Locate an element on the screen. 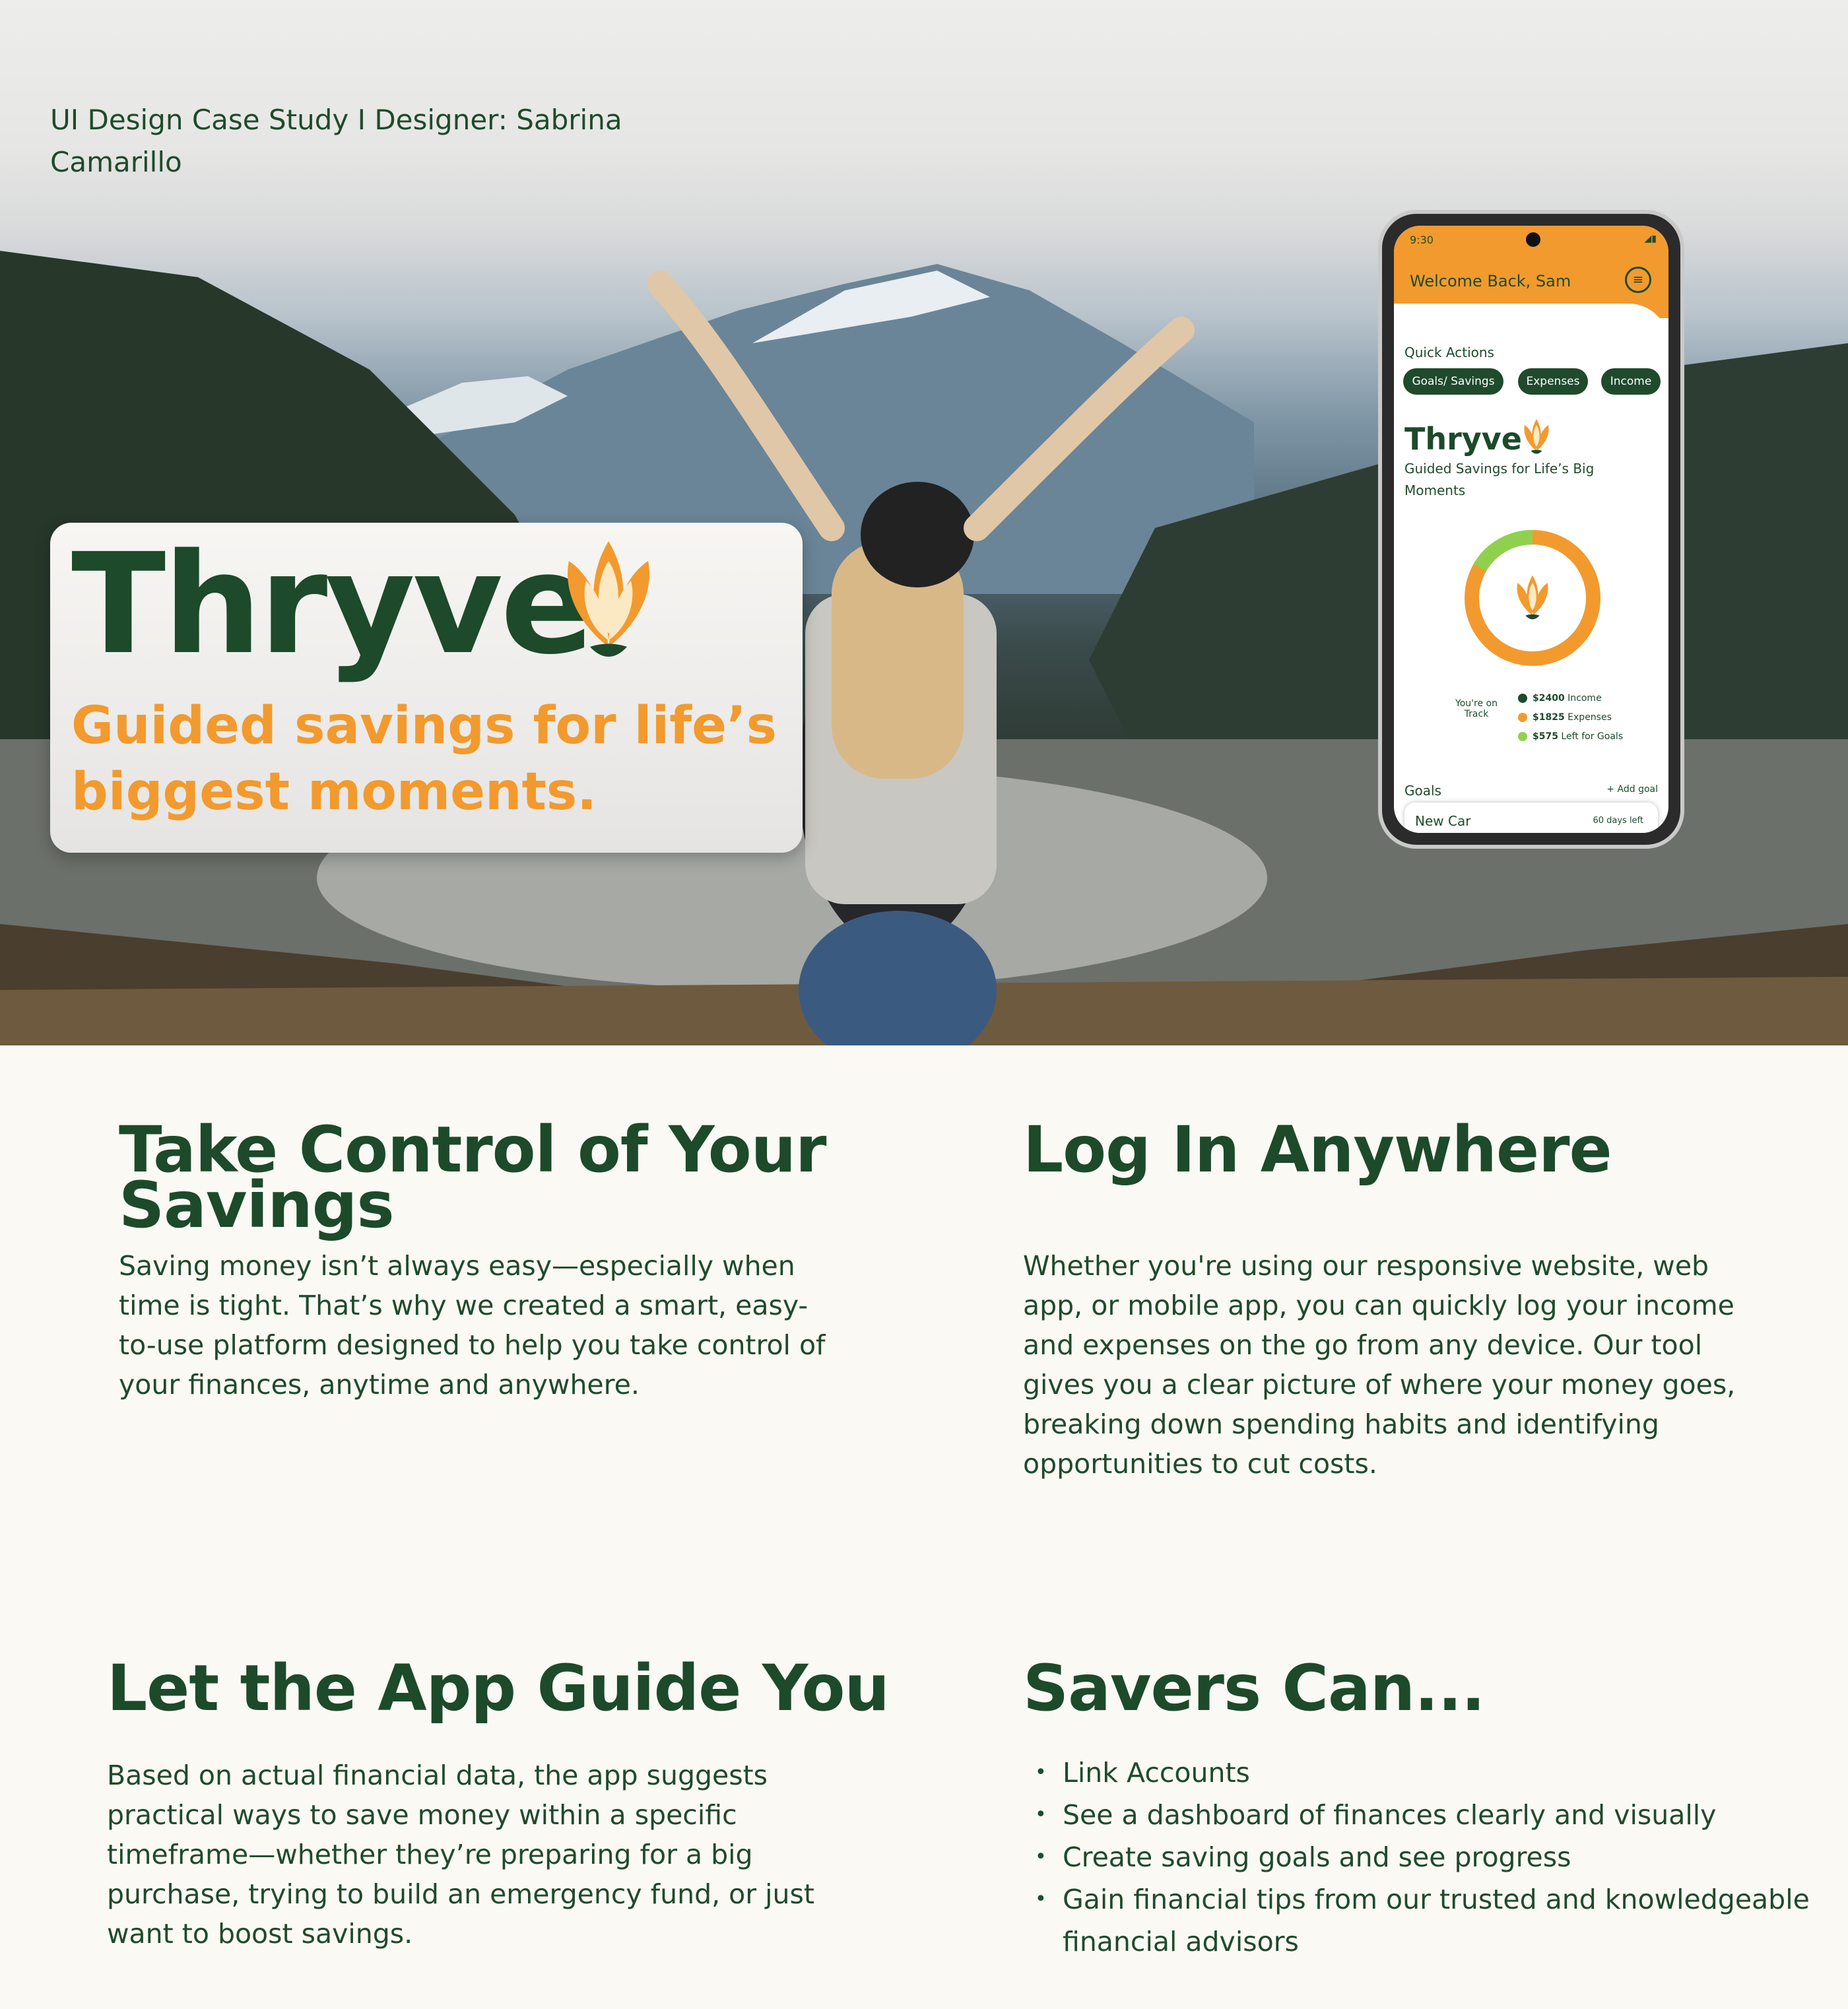 The width and height of the screenshot is (1848, 2009). goal-name: New Car is located at coordinates (1443, 821).